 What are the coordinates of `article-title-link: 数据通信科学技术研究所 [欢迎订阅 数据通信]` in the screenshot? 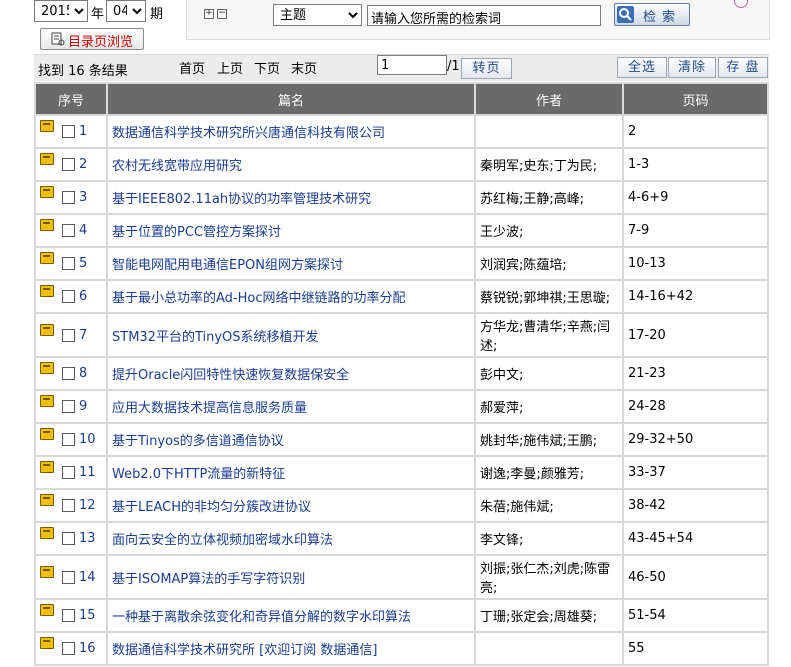 It's located at (291, 648).